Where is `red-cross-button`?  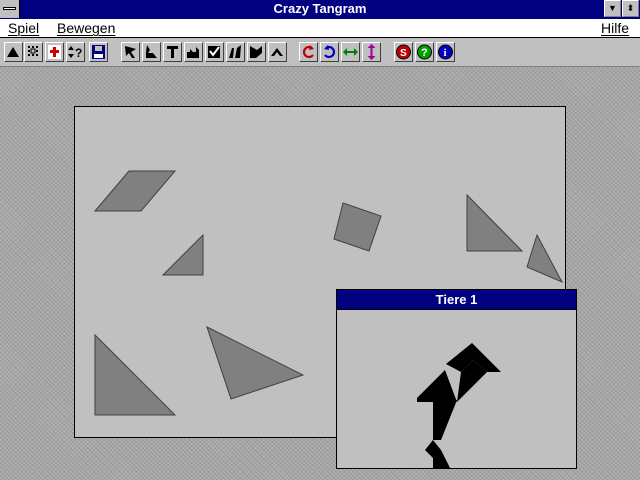 red-cross-button is located at coordinates (54, 52).